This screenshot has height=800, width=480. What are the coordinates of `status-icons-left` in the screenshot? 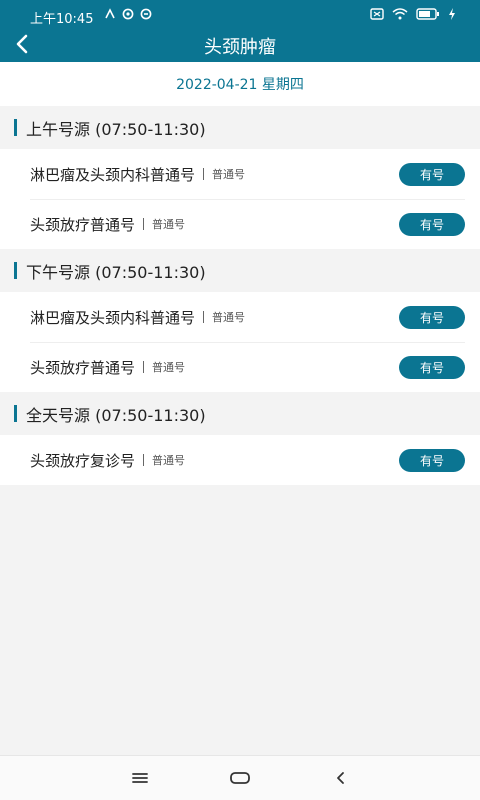 It's located at (128, 14).